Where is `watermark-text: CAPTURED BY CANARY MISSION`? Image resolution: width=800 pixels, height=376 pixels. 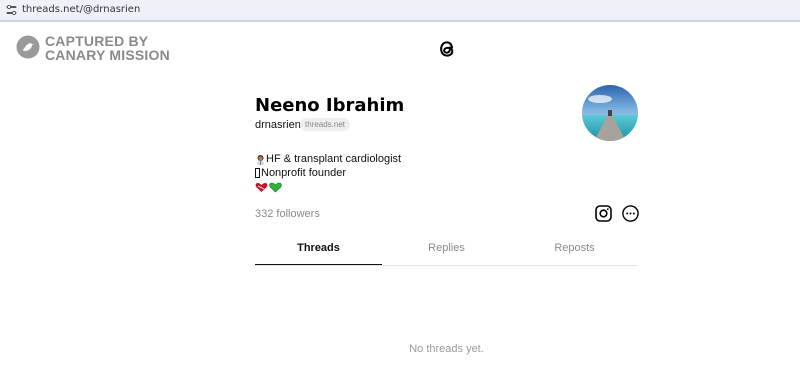 watermark-text: CAPTURED BY CANARY MISSION is located at coordinates (107, 48).